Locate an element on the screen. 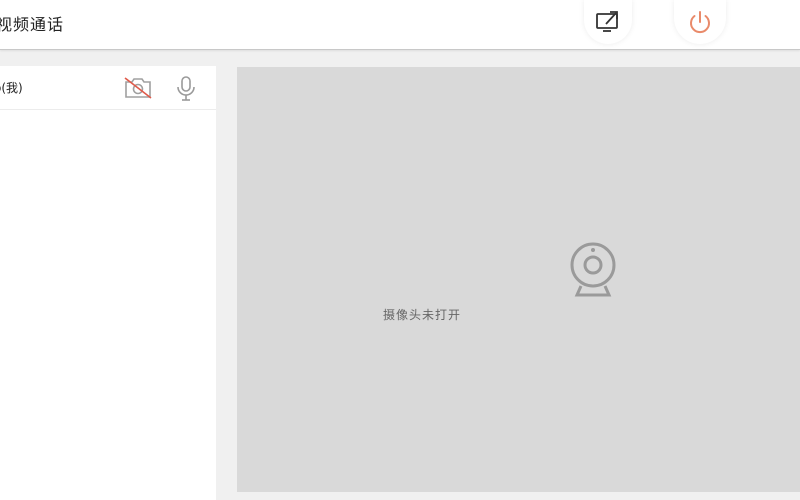 The image size is (800, 500). camera-placeholder is located at coordinates (593, 272).